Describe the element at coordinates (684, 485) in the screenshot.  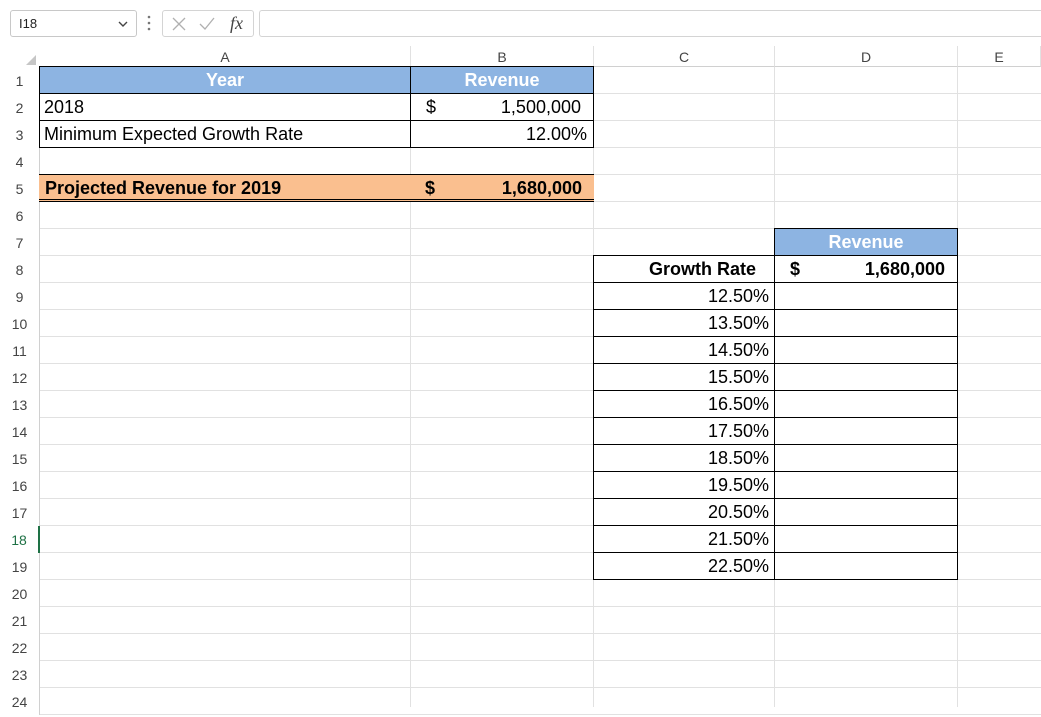
I see `data-table-growth-rate: 19.50%` at that location.